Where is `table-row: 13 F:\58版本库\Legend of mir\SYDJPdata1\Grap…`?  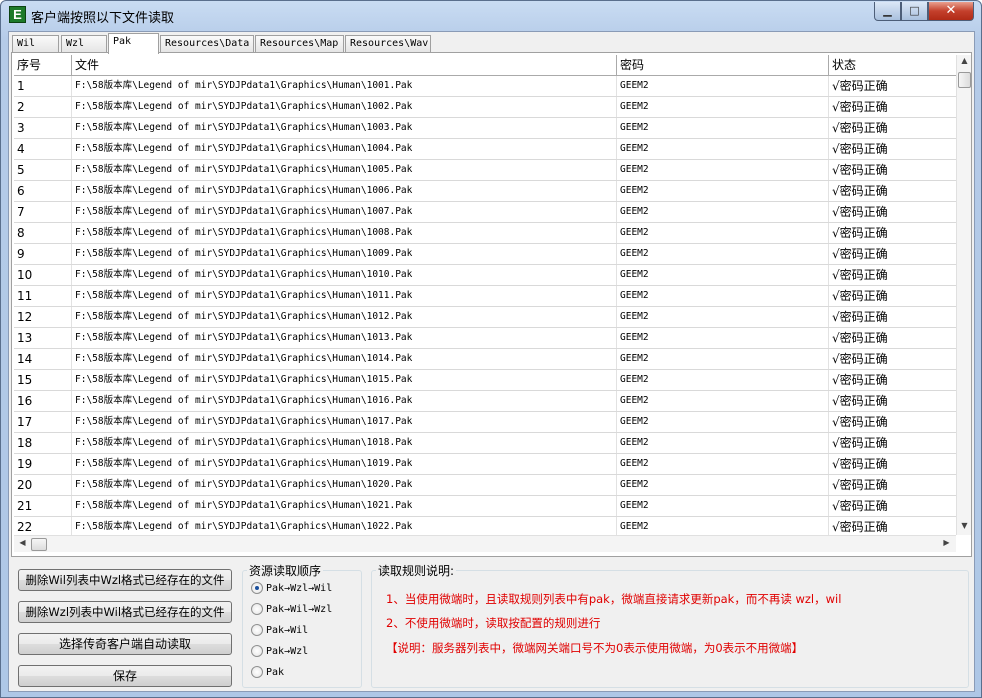
table-row: 13 F:\58版本库\Legend of mir\SYDJPdata1\Grap… is located at coordinates (485, 338).